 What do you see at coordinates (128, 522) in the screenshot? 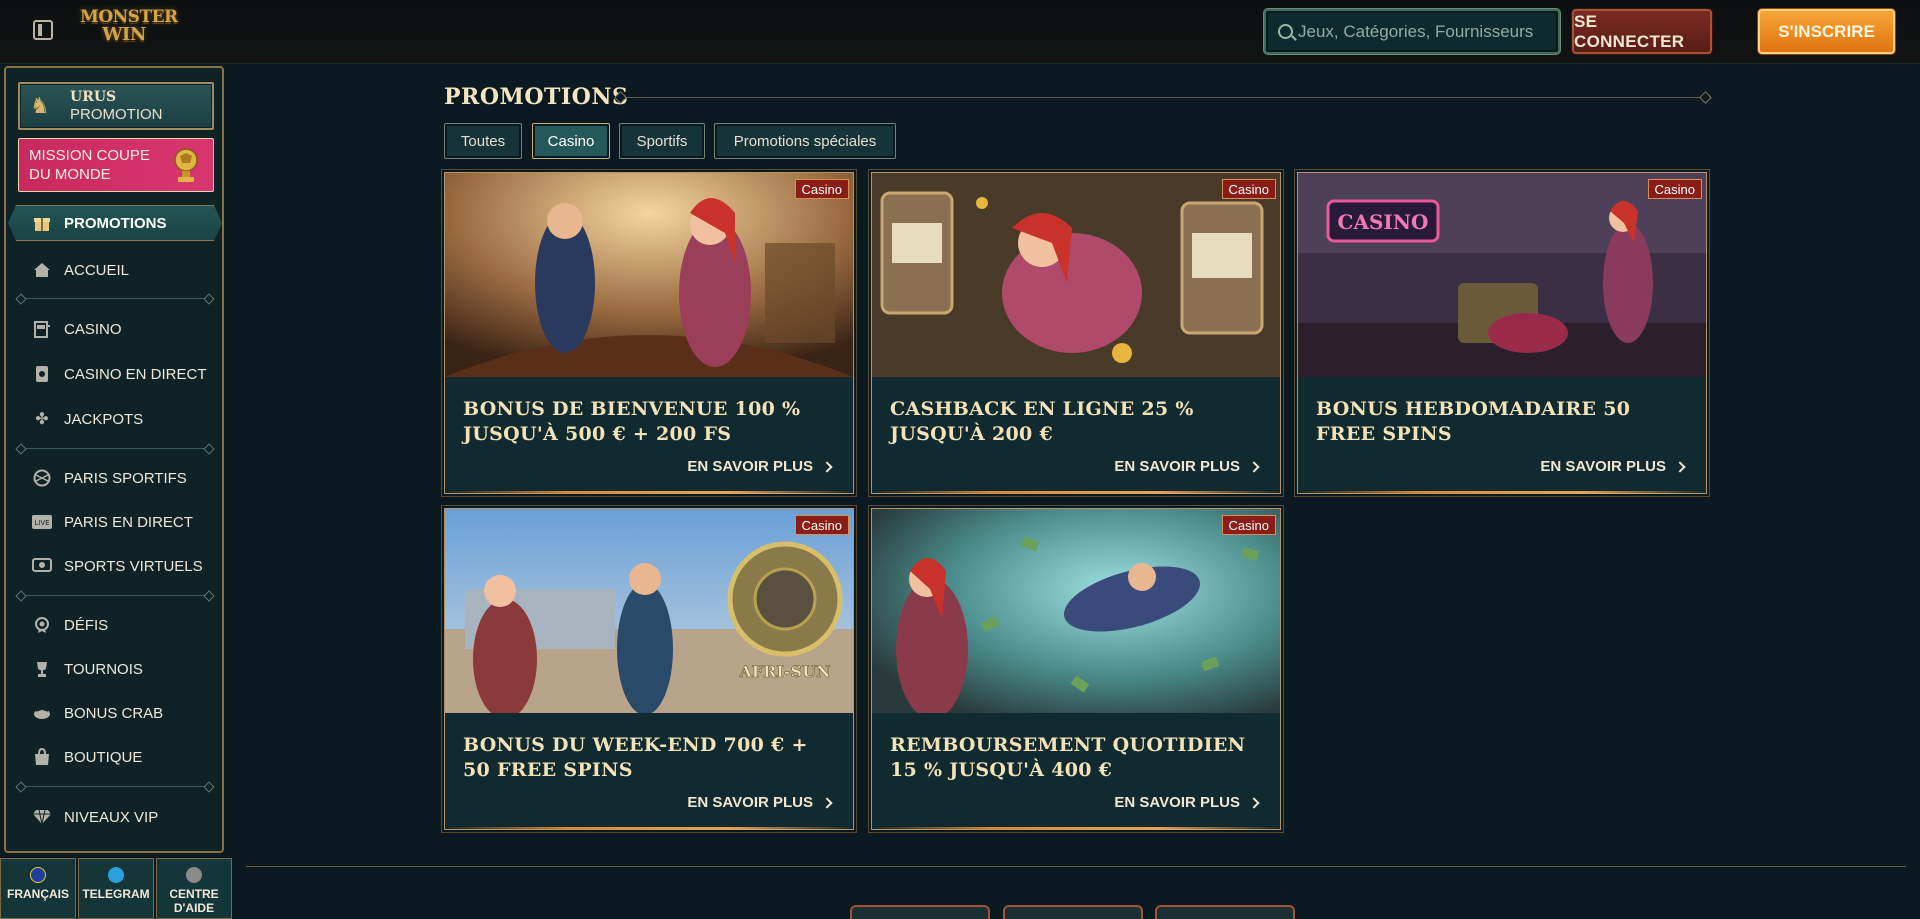
I see `sidebar-item-label: PARIS EN DIRECT` at bounding box center [128, 522].